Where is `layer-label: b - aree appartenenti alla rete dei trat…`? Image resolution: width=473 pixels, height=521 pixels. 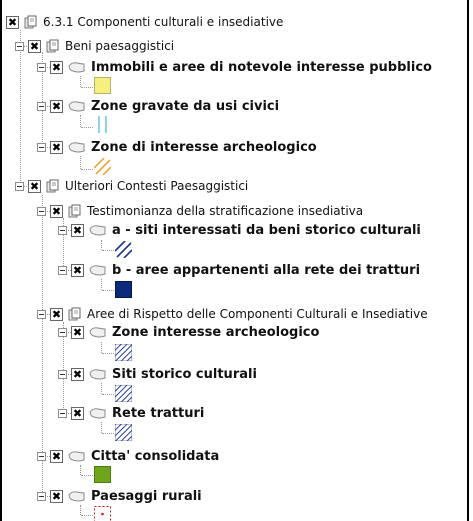
layer-label: b - aree appartenenti alla rete dei trat… is located at coordinates (266, 270).